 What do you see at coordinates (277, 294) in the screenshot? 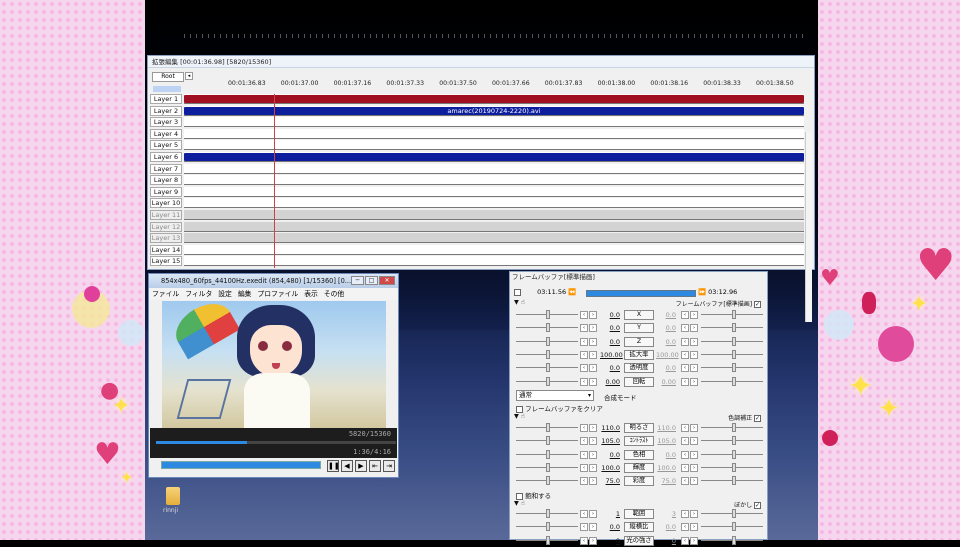
I see `menu-profile: プロファイル` at bounding box center [277, 294].